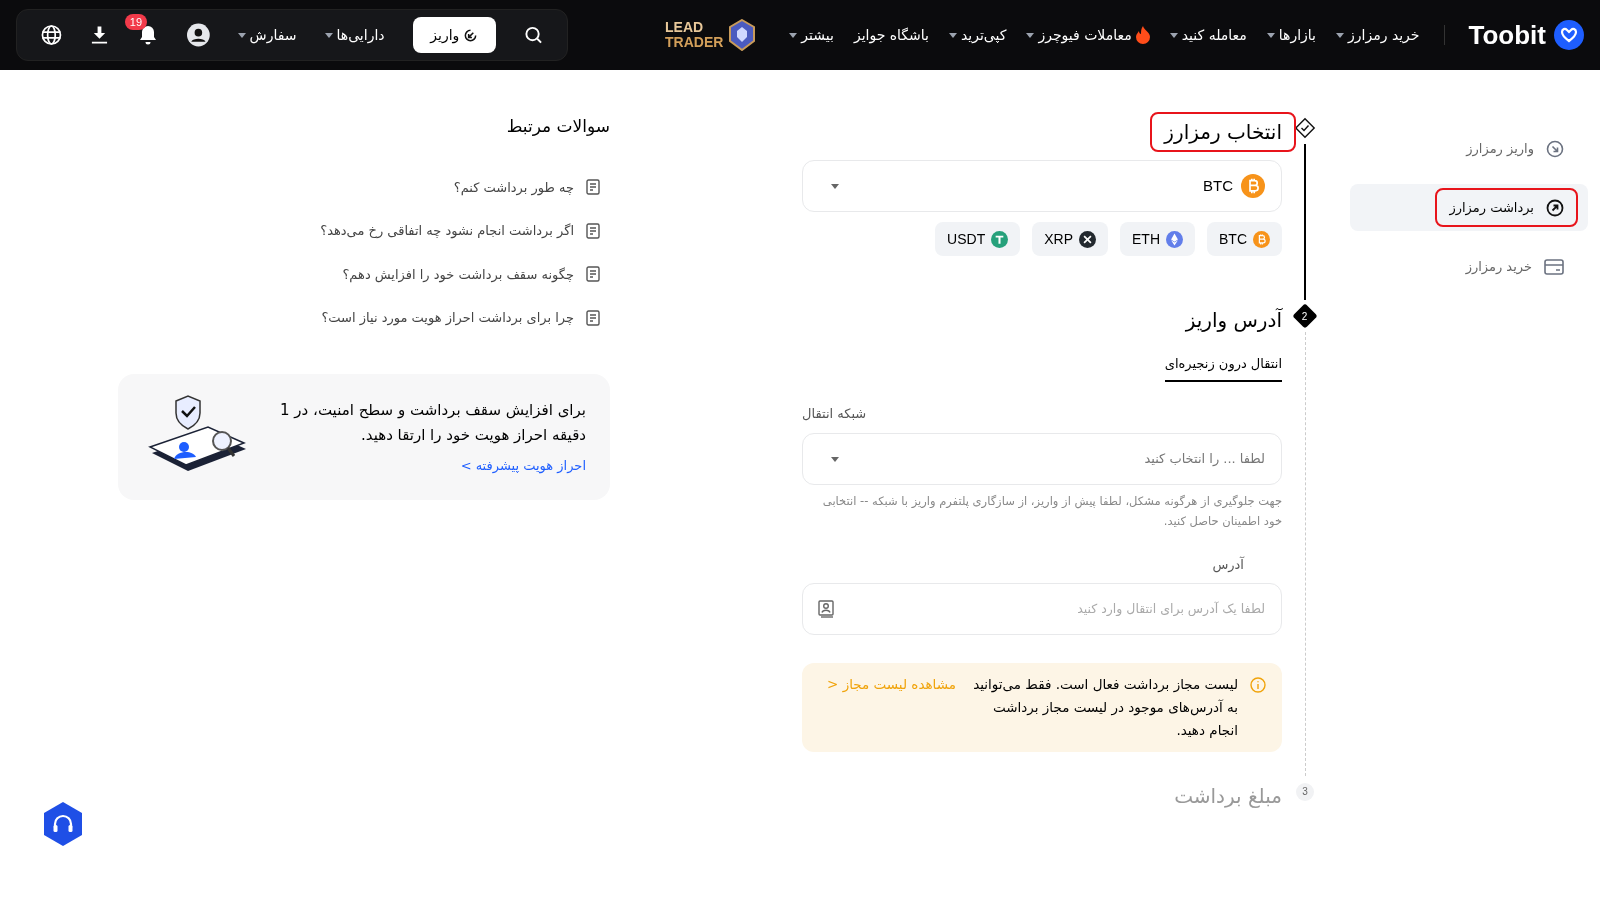  I want to click on globe-icon, so click(51, 35).